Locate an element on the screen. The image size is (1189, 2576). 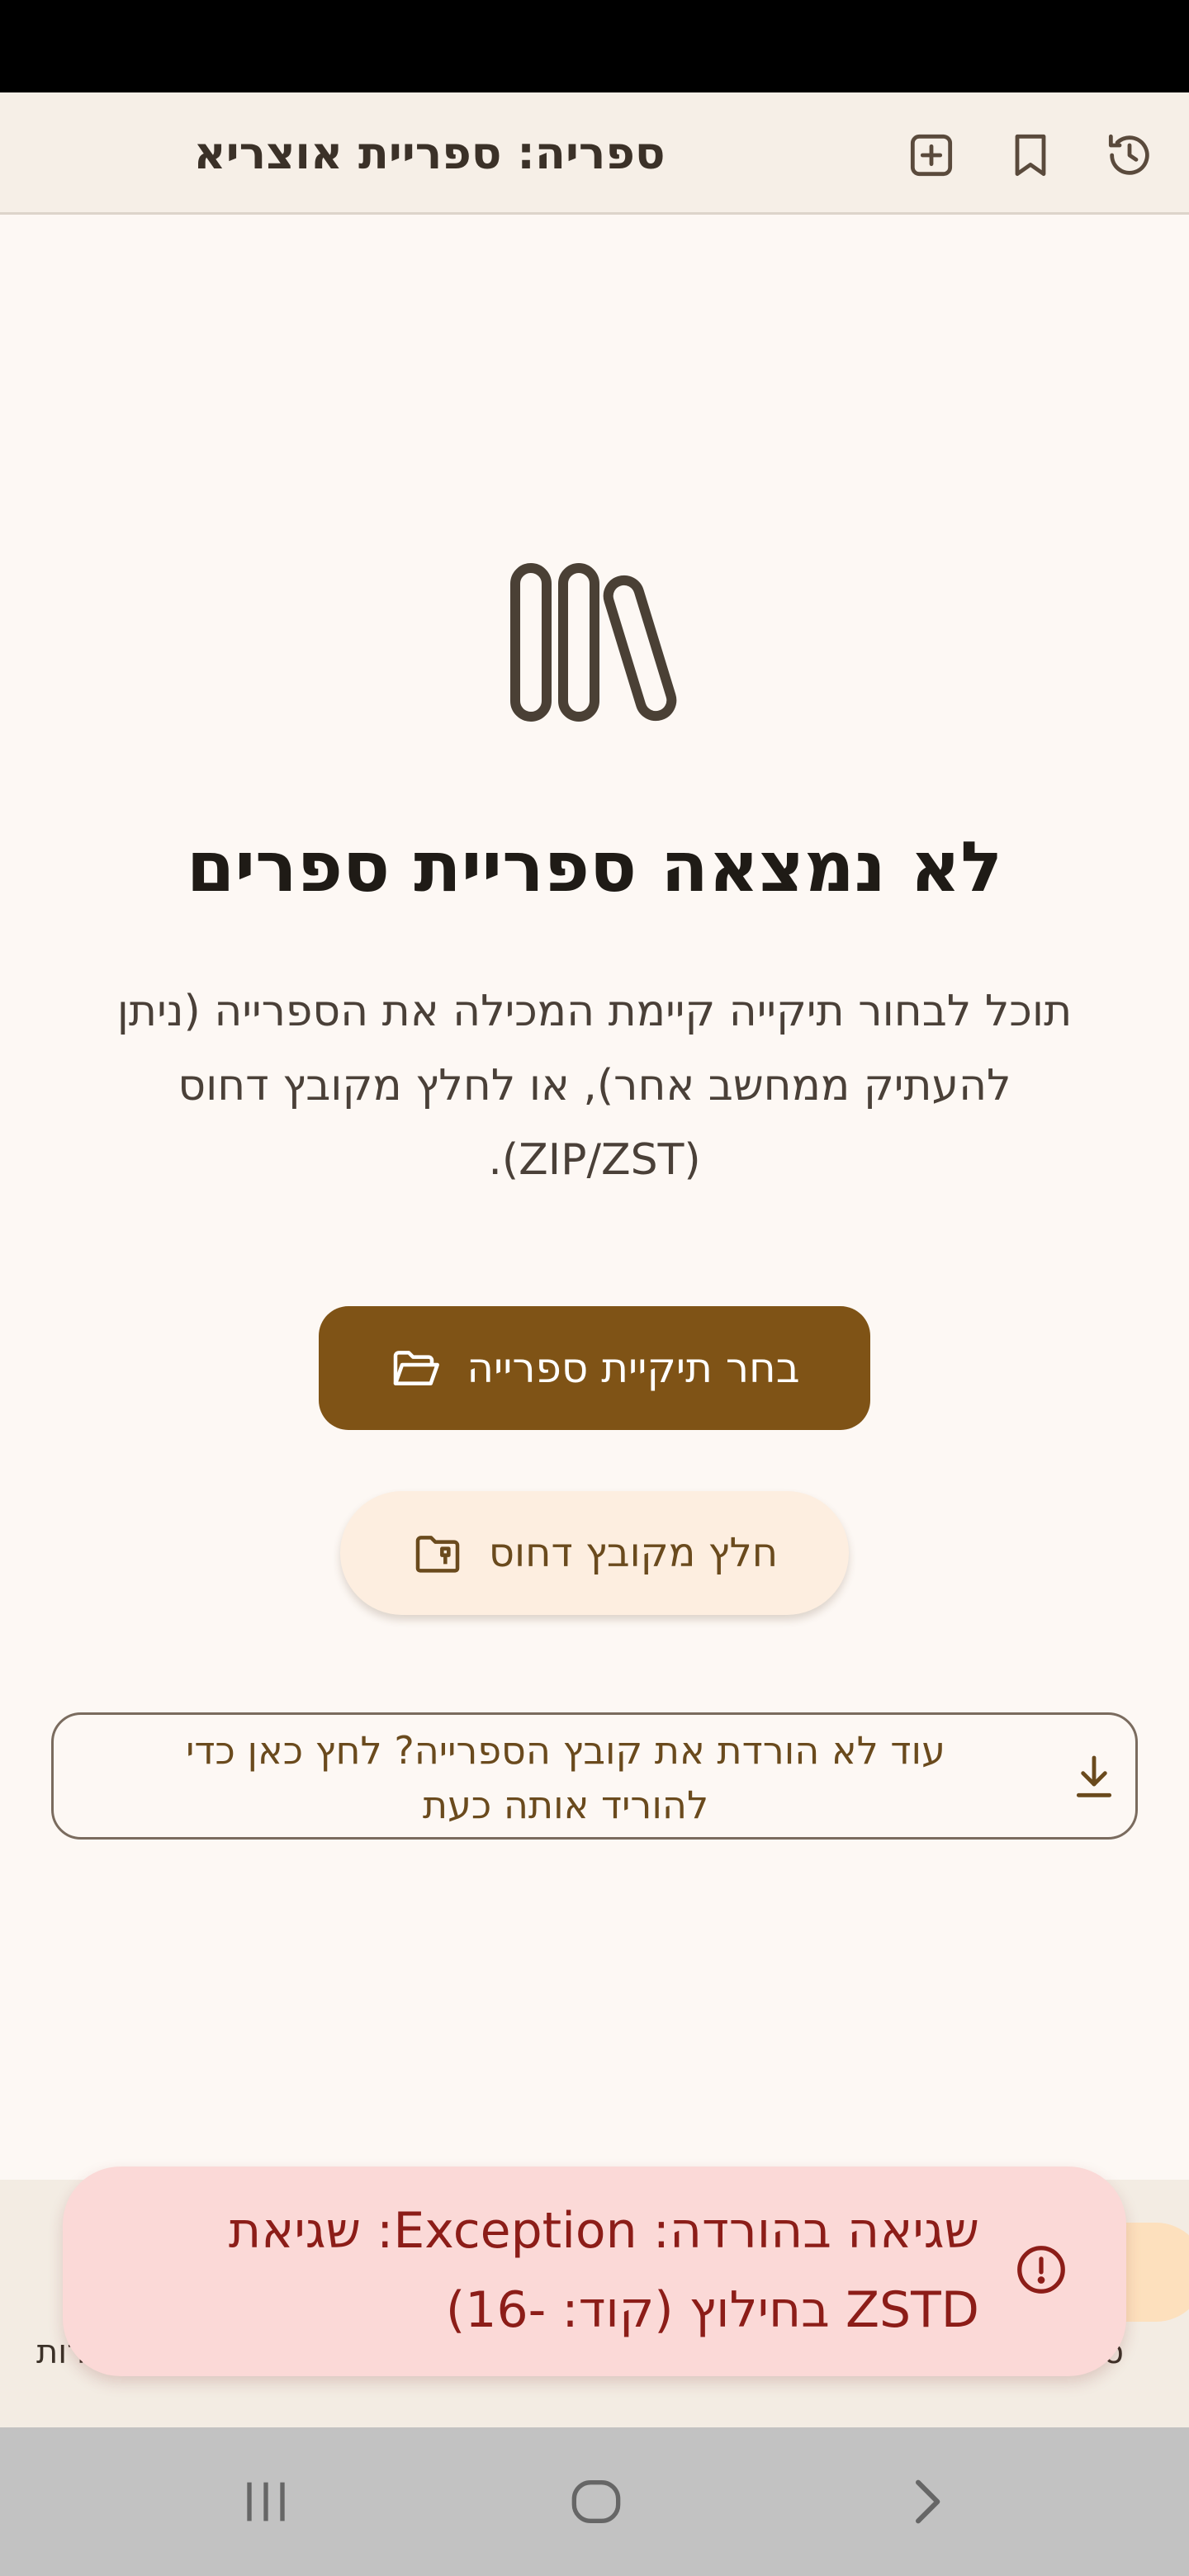
download-icon is located at coordinates (1094, 1776).